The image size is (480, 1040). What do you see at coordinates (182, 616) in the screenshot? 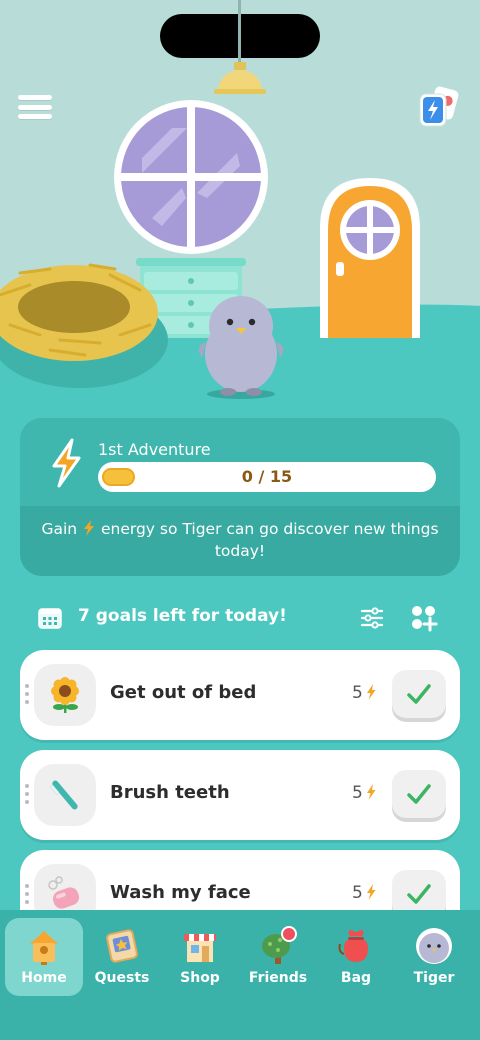
I see `goals-left-title: 7 goals left for today!` at bounding box center [182, 616].